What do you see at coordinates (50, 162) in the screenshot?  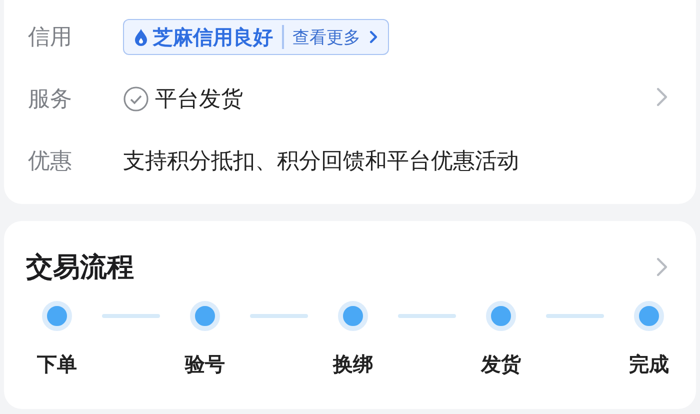 I see `row-label: 优惠` at bounding box center [50, 162].